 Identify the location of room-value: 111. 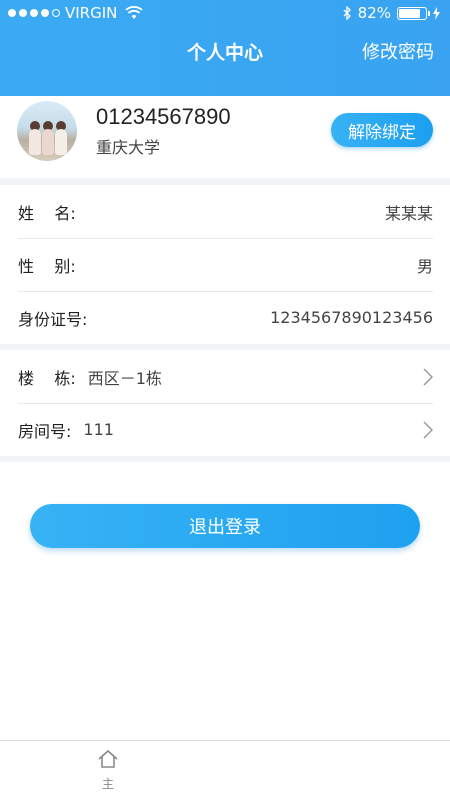
(98, 429).